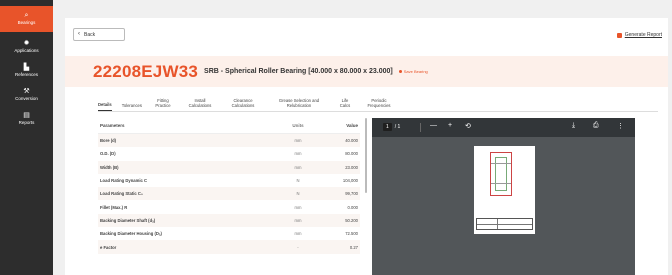 The width and height of the screenshot is (672, 275). I want to click on table-row: Width (B) mm 23.000, so click(229, 167).